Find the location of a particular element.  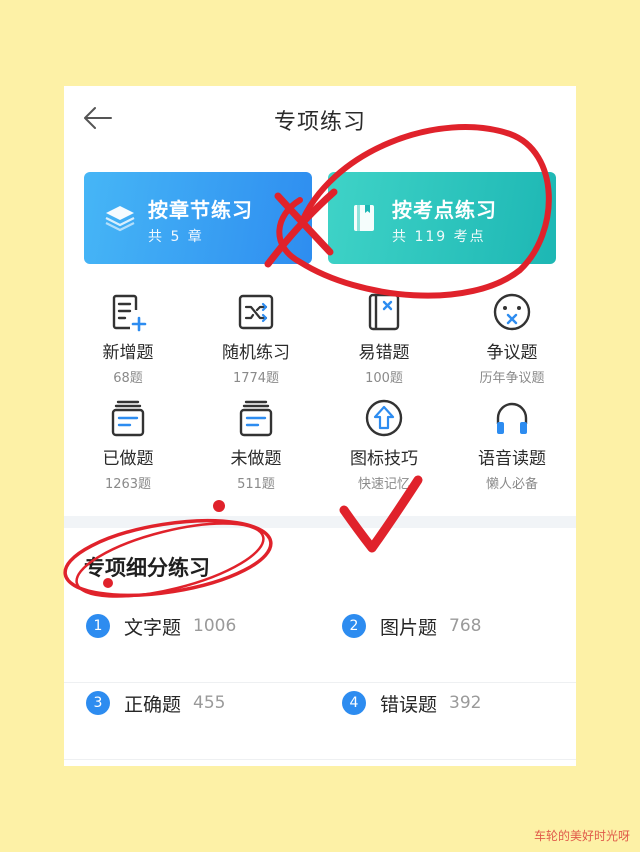

subcategory-list: 1 文字题 1006 2 图片题 768 3 正确题 455 4 错误题 392 is located at coordinates (320, 683).